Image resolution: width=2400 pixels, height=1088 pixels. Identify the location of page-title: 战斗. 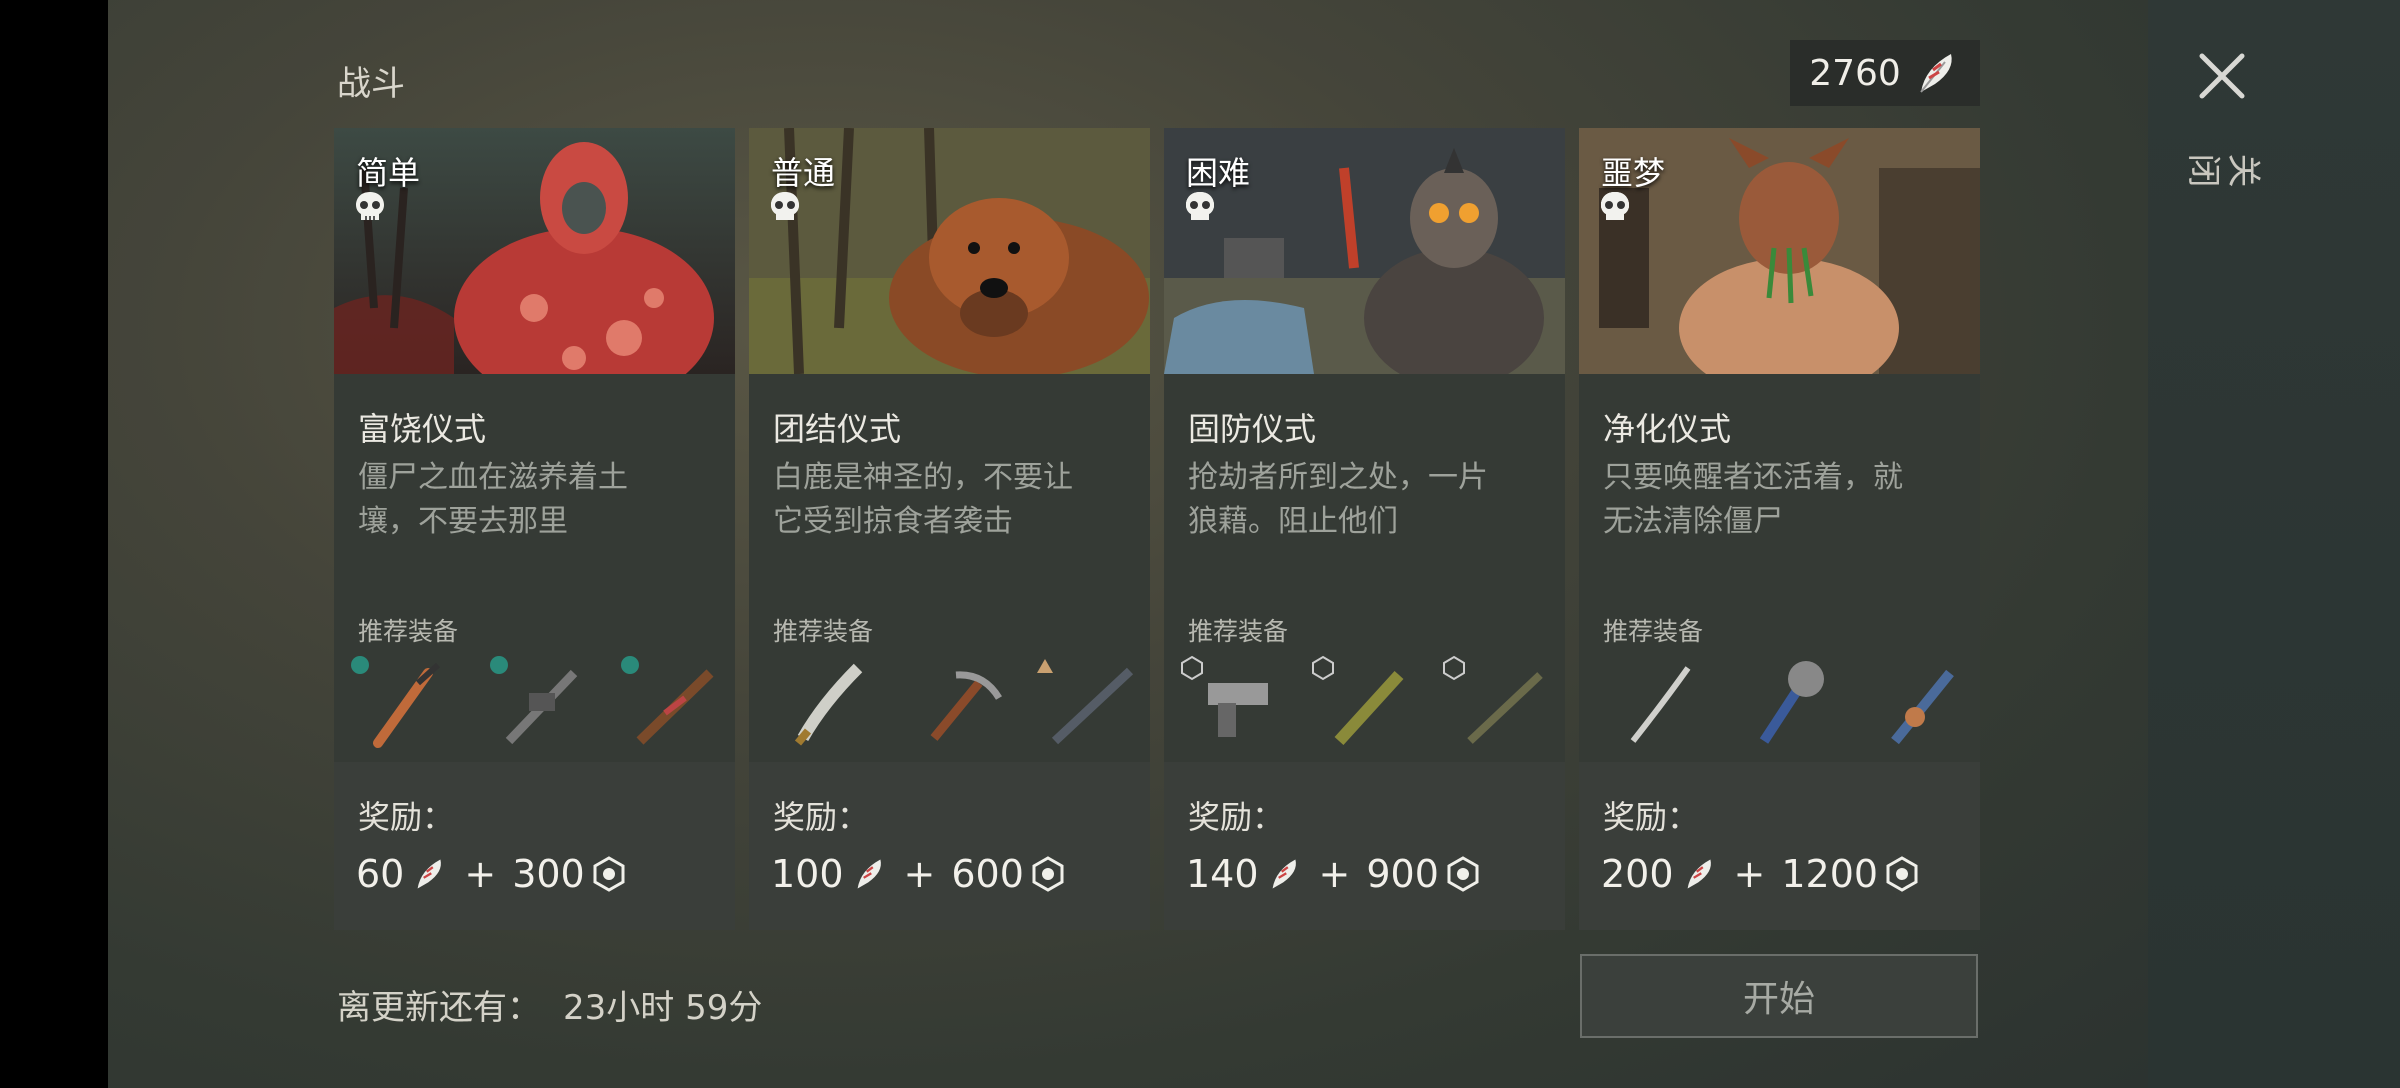
(371, 84).